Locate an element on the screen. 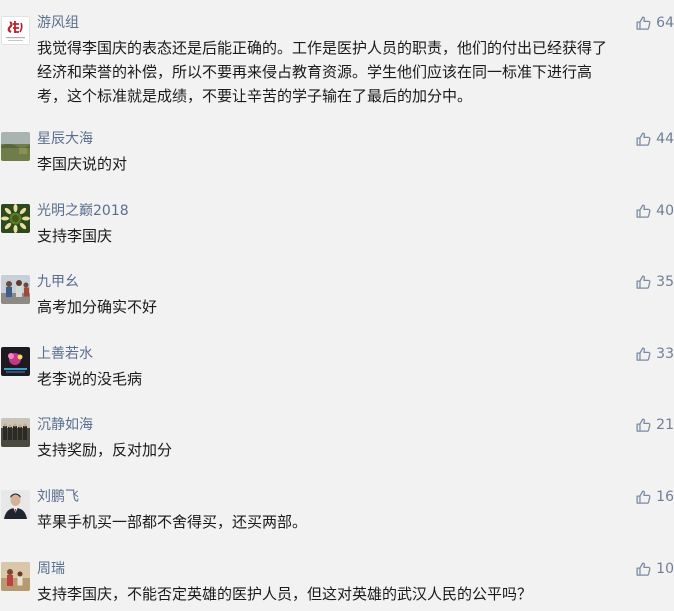 The image size is (674, 611). comment-text: 苹果手机买一部都不舍得买，还买两部。 is located at coordinates (353, 522).